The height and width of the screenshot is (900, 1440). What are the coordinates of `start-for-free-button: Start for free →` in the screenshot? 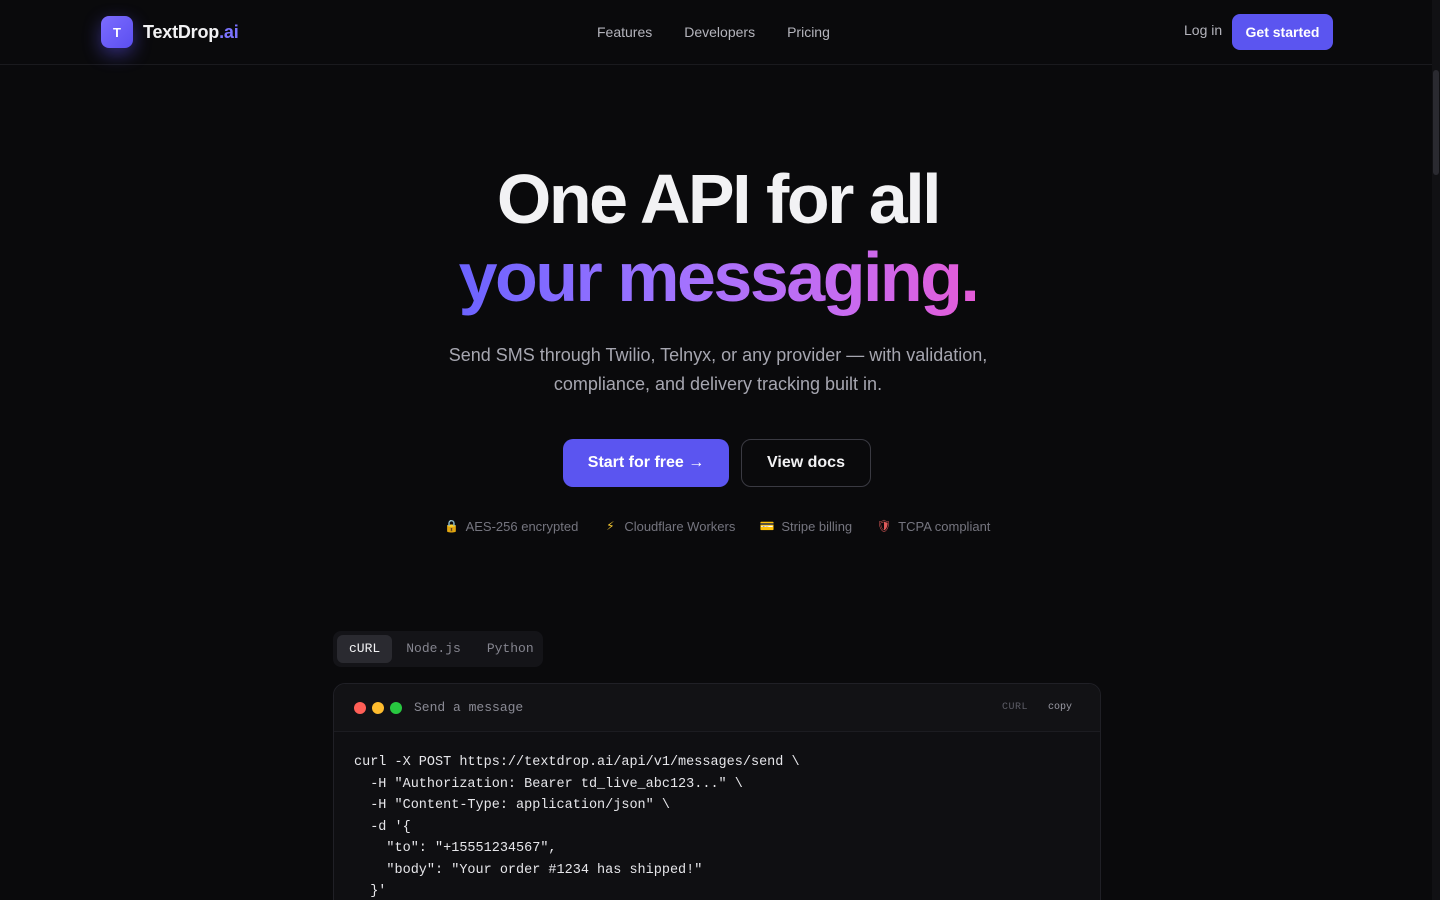 It's located at (646, 463).